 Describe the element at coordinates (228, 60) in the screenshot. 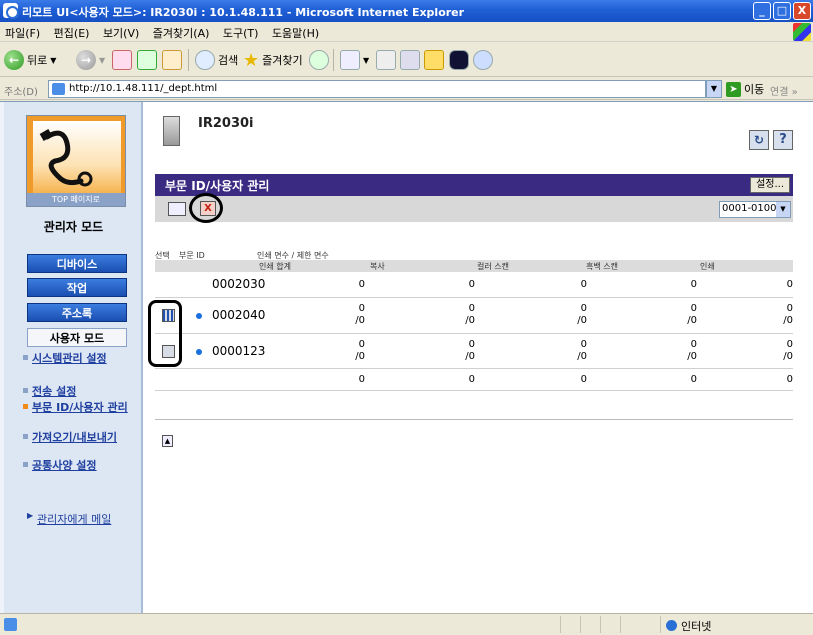

I see `search-label: 검색` at that location.